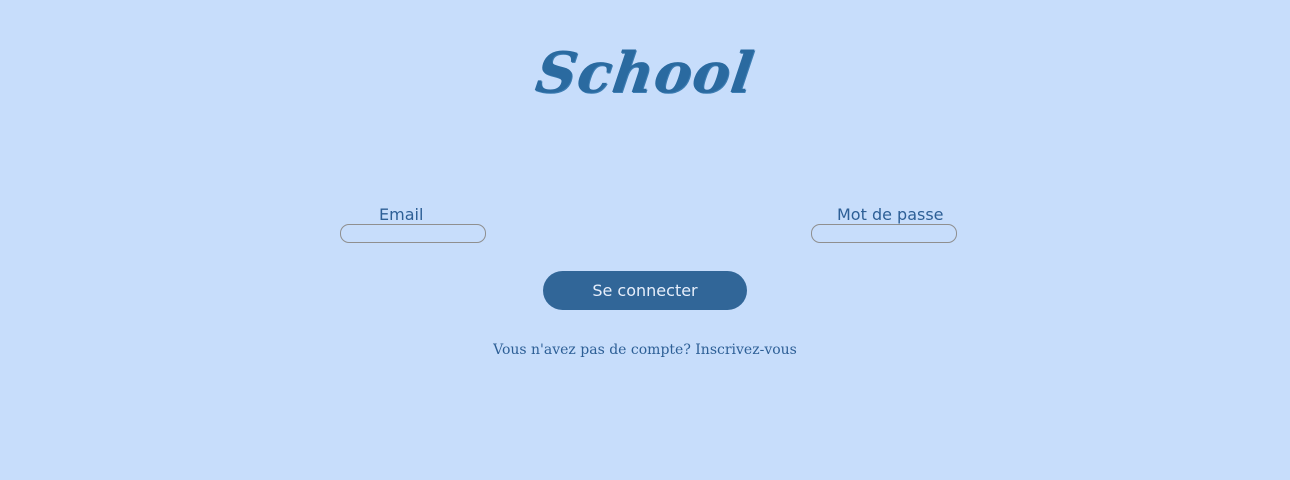 The image size is (1290, 480). What do you see at coordinates (645, 73) in the screenshot?
I see `school-logo: School` at bounding box center [645, 73].